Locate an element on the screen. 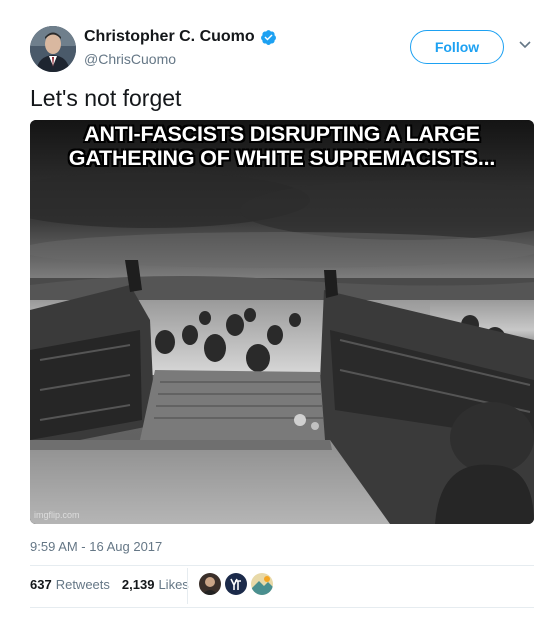 The image size is (559, 619). verified-badge-icon is located at coordinates (268, 37).